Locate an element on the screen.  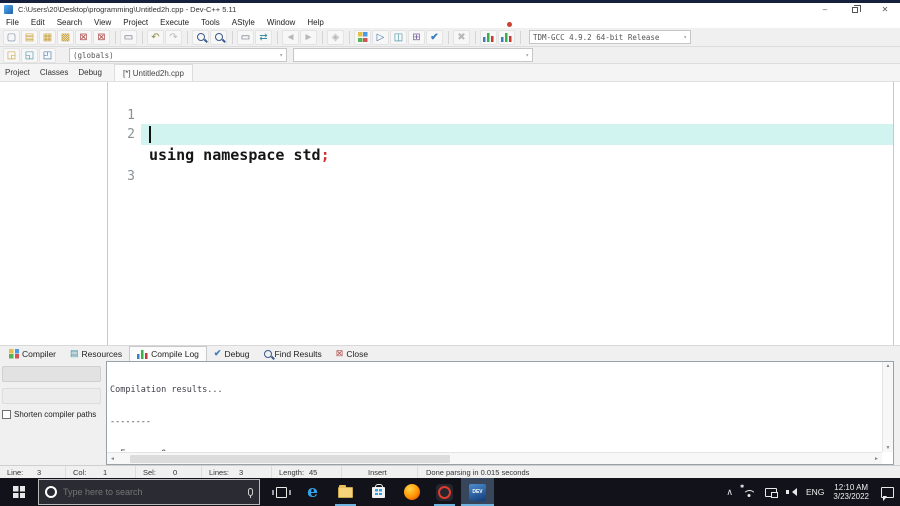
goto-function-button: ▭ is located at coordinates (245, 37).